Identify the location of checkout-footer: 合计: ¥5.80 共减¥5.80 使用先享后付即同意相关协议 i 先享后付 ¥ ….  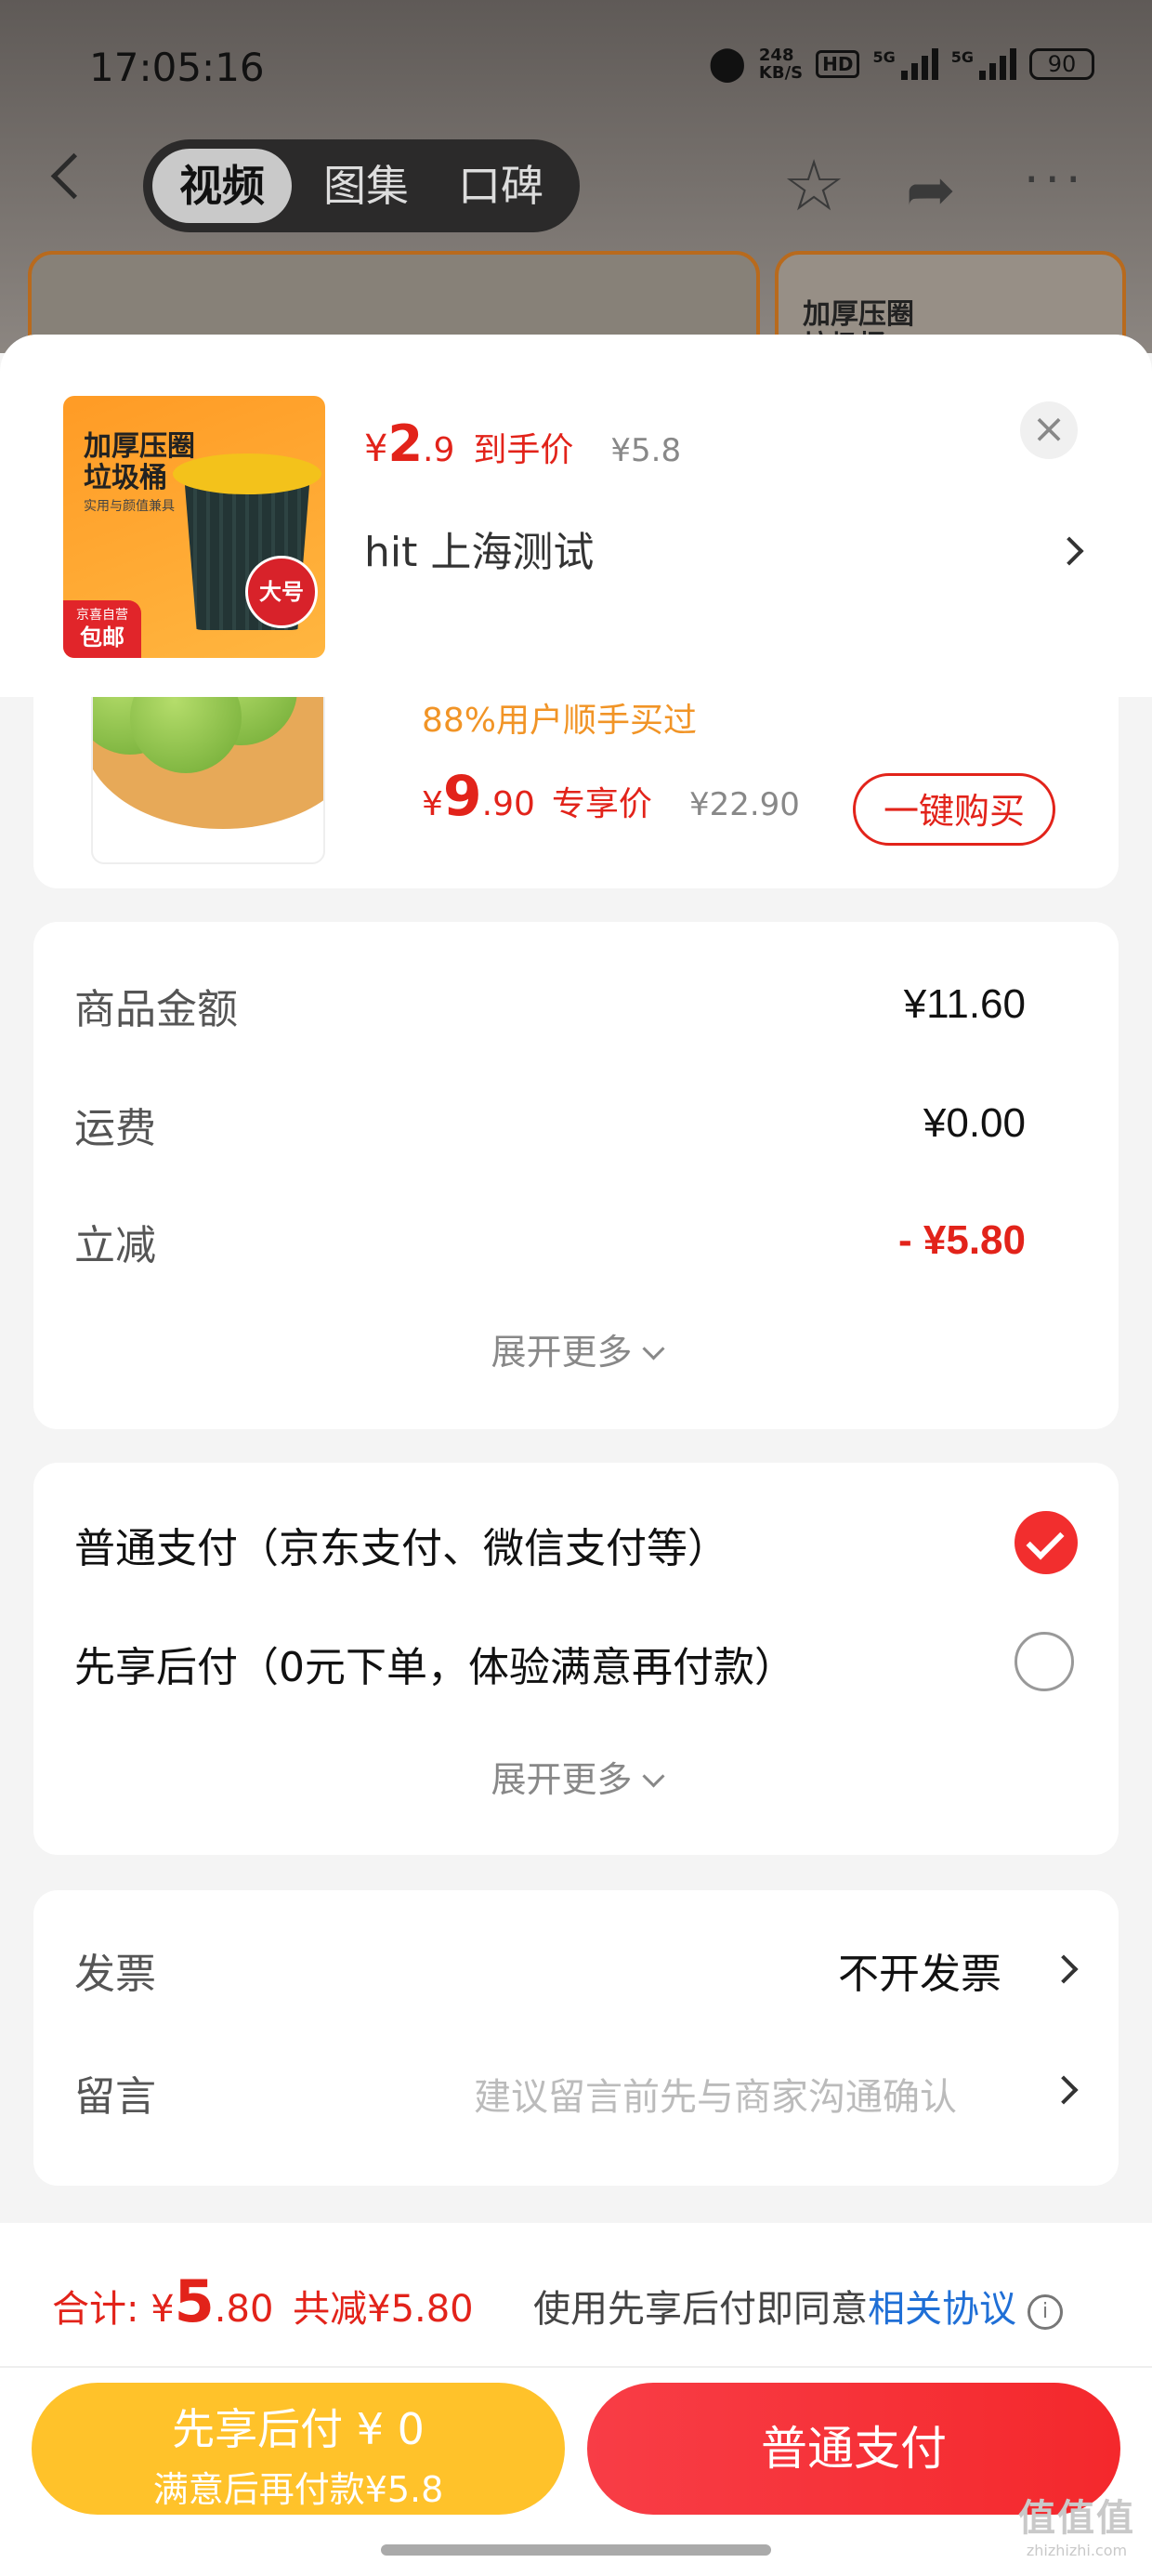
(576, 2399).